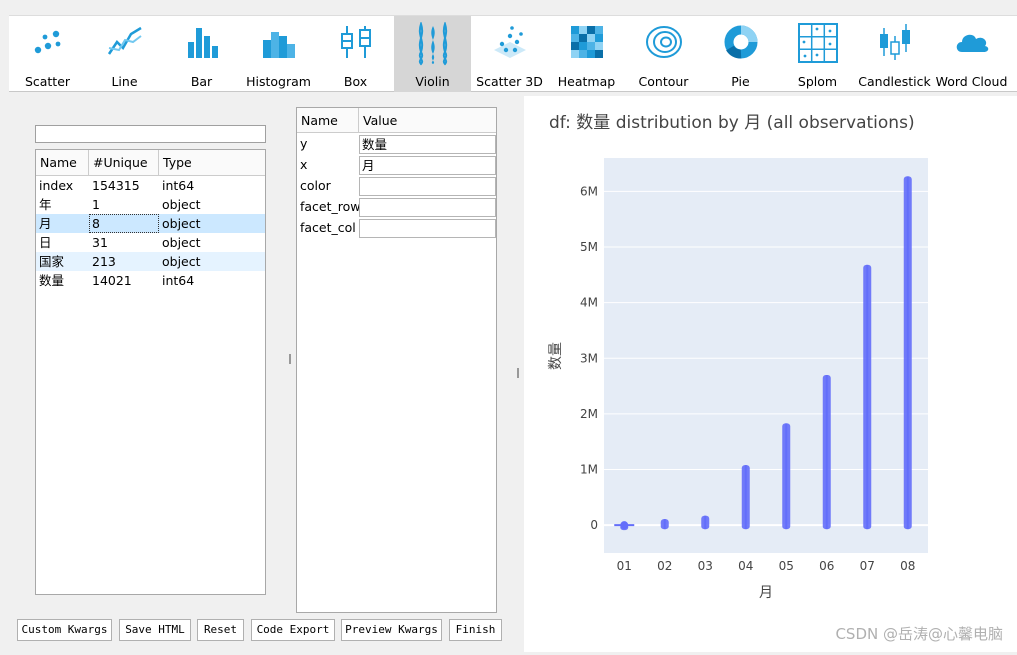 Image resolution: width=1017 pixels, height=655 pixels. What do you see at coordinates (220, 630) in the screenshot?
I see `reset-button: Reset` at bounding box center [220, 630].